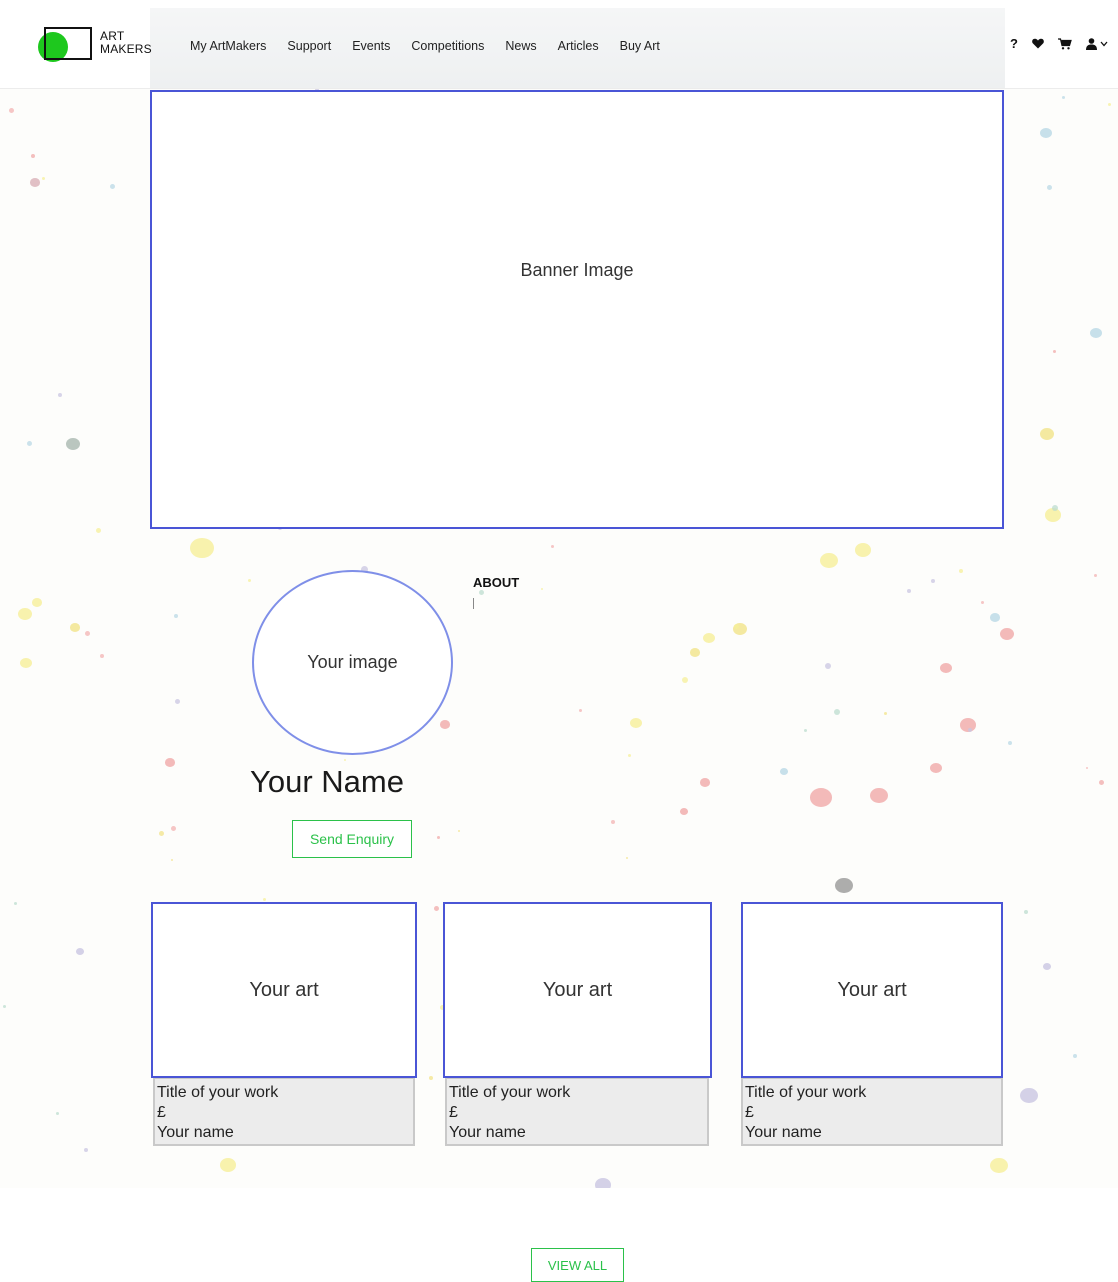 The width and height of the screenshot is (1118, 1282). I want to click on send-enquiry-button: Send Enquiry, so click(352, 839).